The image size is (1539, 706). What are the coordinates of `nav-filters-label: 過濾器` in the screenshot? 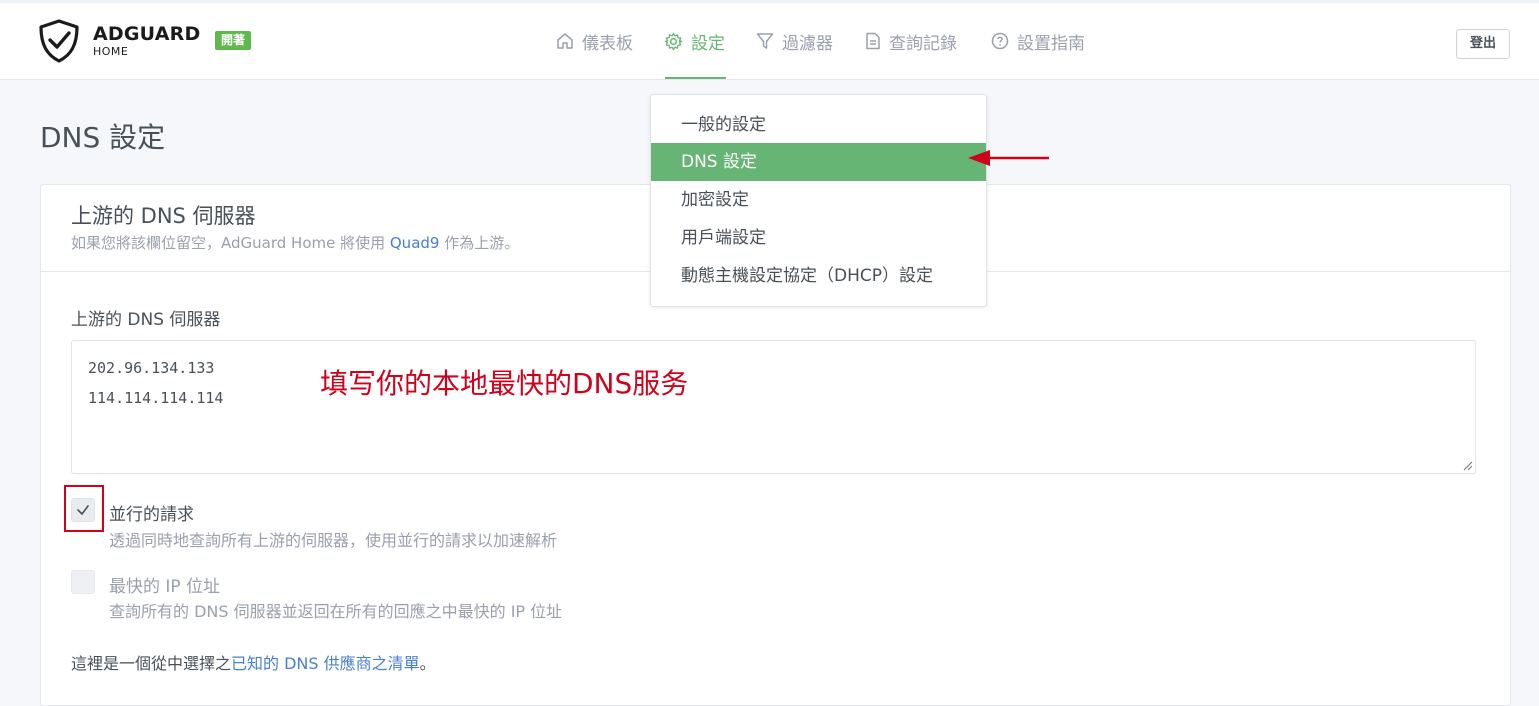 It's located at (807, 43).